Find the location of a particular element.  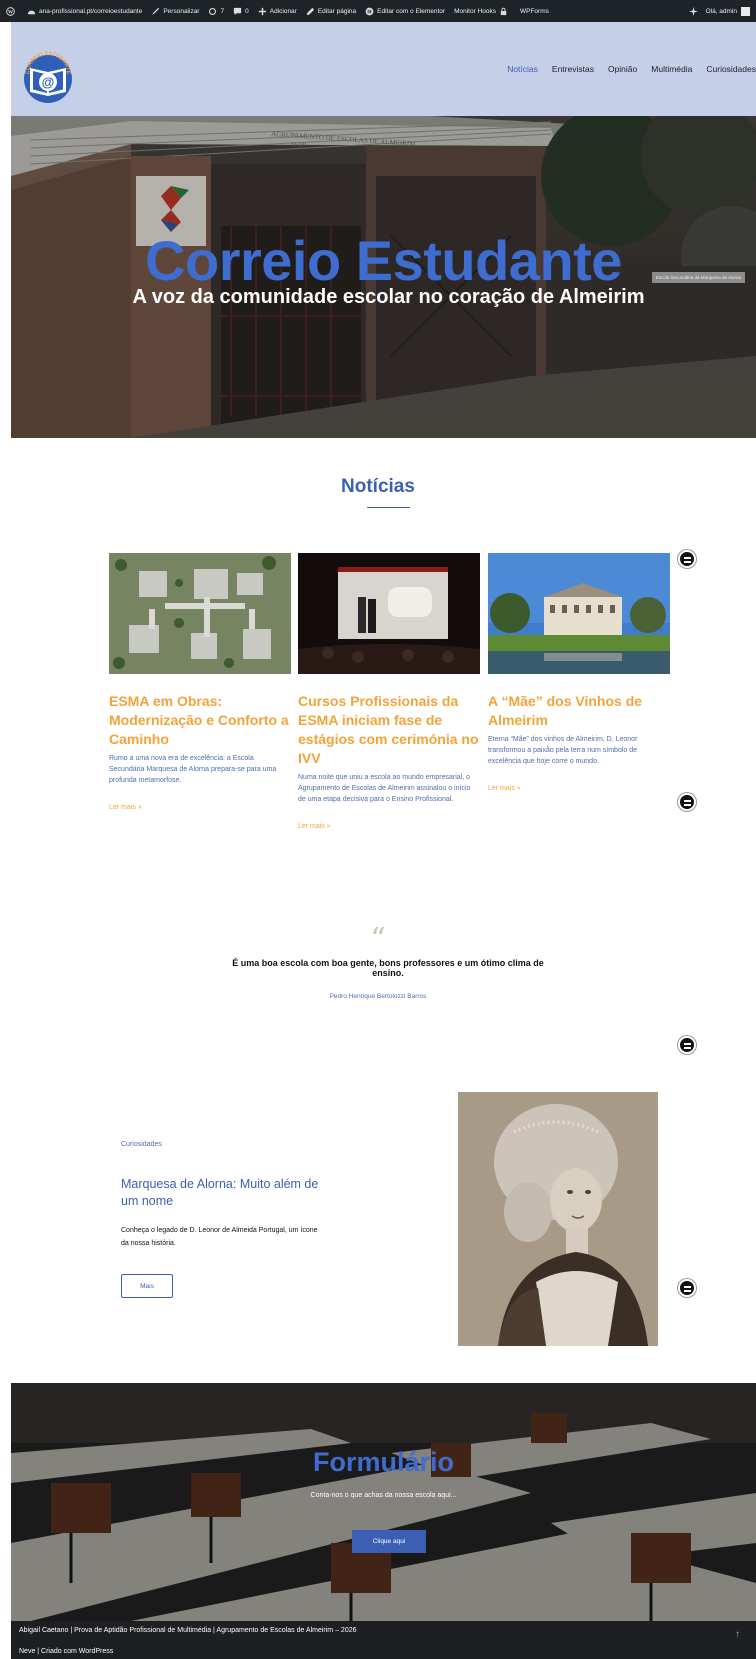

school-plaque: Escola Secundária da Marquesa de Alorna is located at coordinates (698, 277).